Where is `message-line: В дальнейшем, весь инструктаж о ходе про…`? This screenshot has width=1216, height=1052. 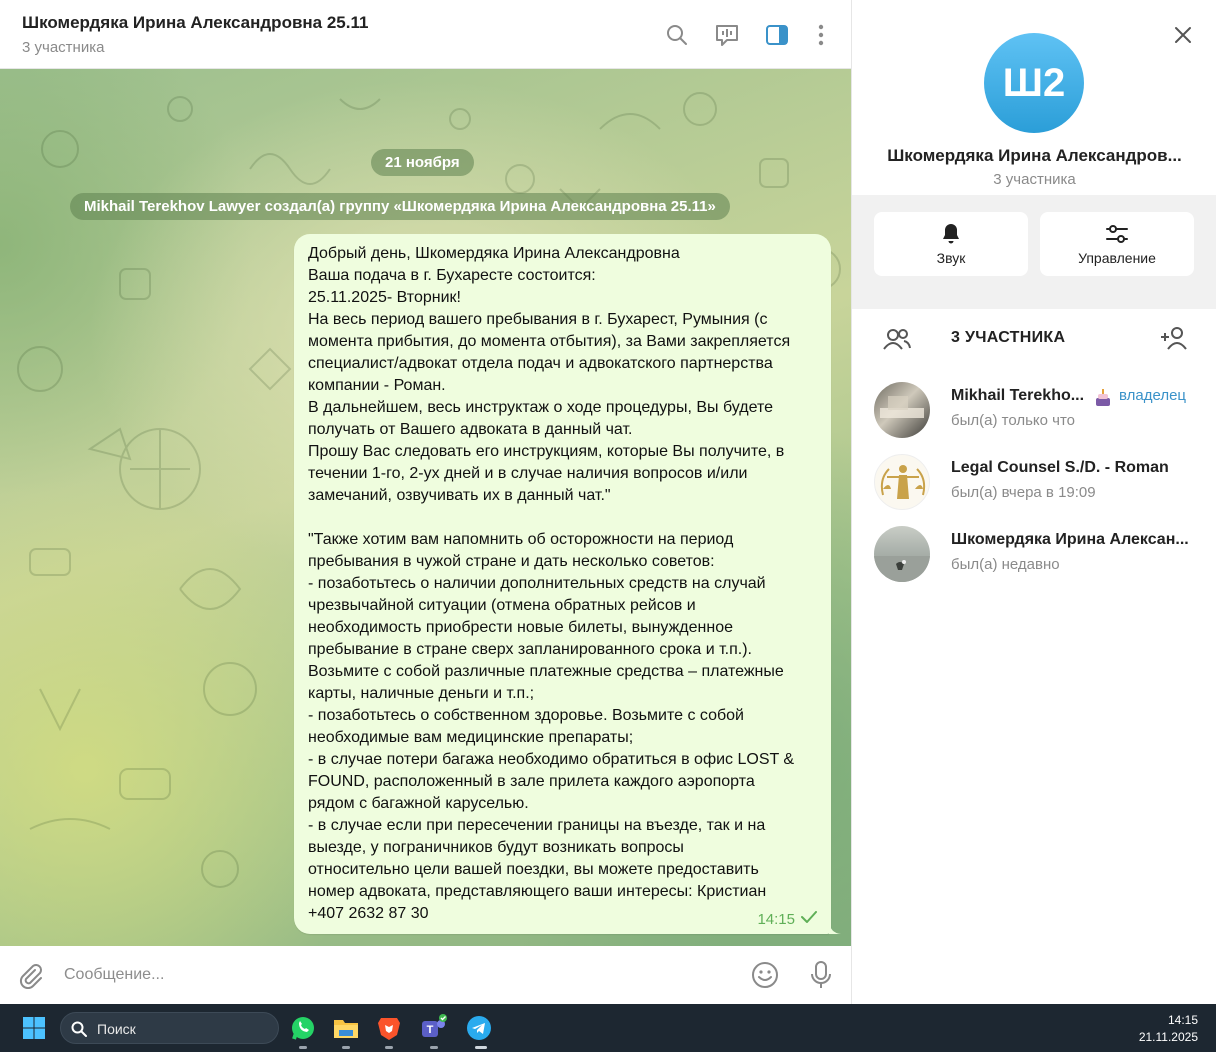 message-line: В дальнейшем, весь инструктаж о ходе про… is located at coordinates (540, 407).